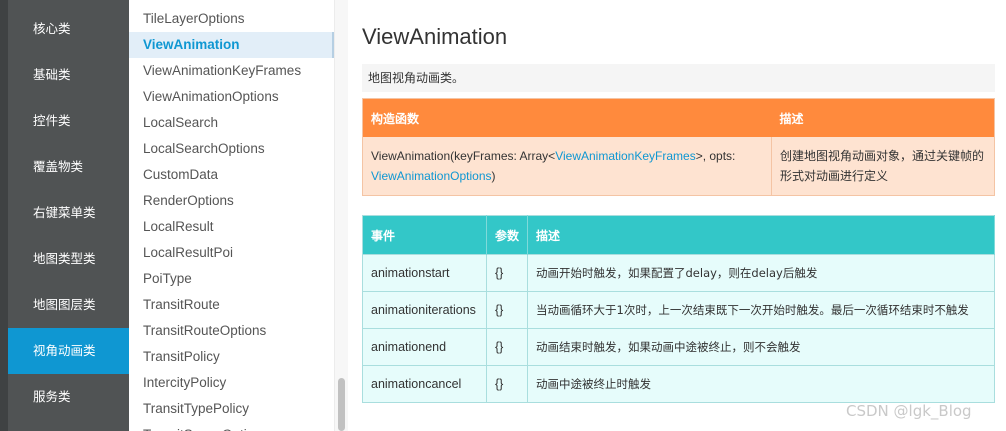 This screenshot has height=431, width=1006. I want to click on category-context-menu: 右键菜单类, so click(68, 213).